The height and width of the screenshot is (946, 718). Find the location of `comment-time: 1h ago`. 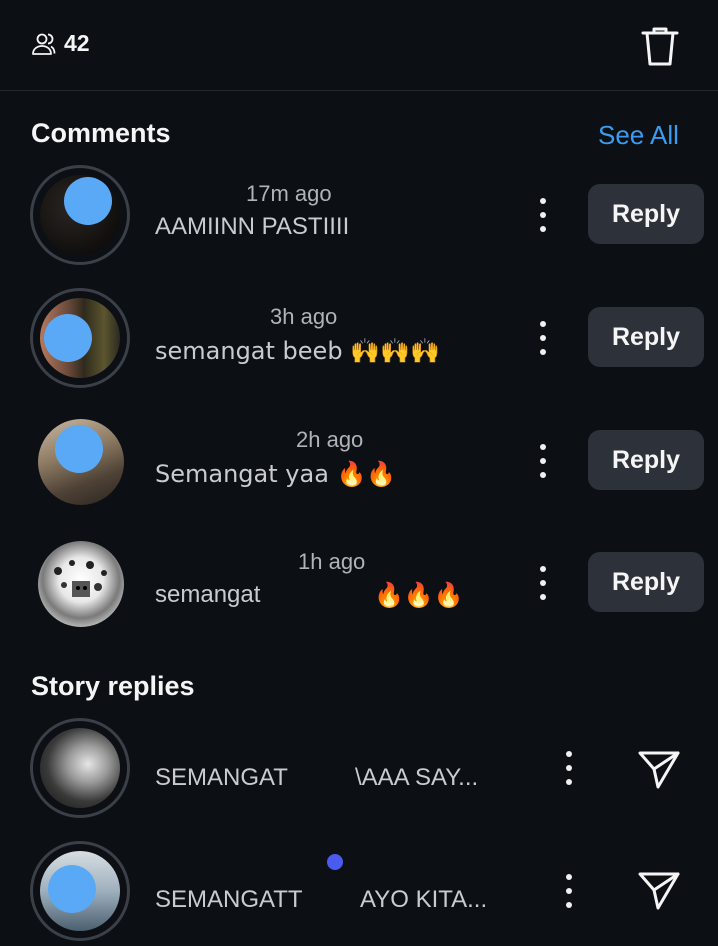

comment-time: 1h ago is located at coordinates (332, 561).